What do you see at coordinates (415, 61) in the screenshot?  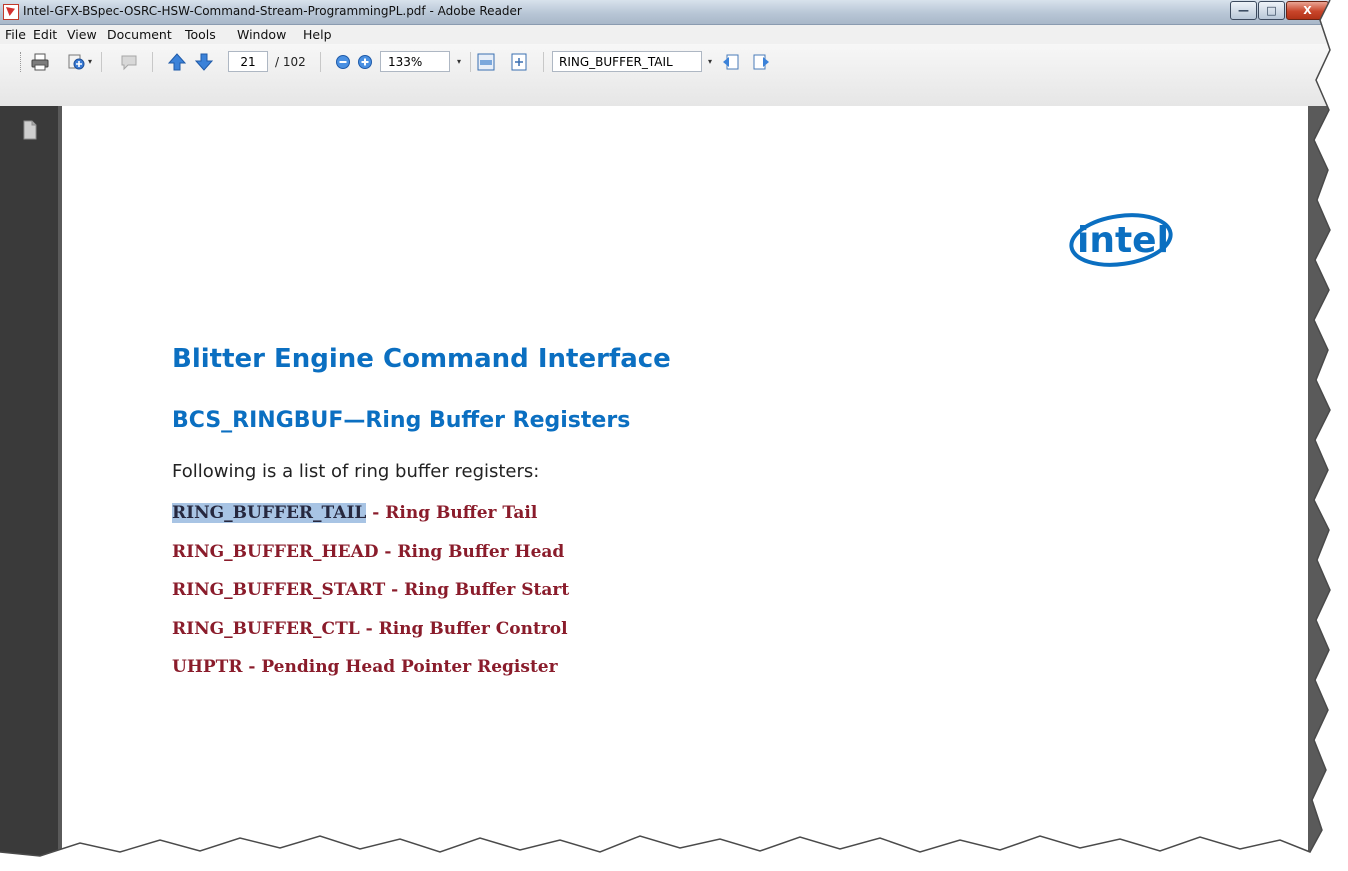 I see `zoom-input` at bounding box center [415, 61].